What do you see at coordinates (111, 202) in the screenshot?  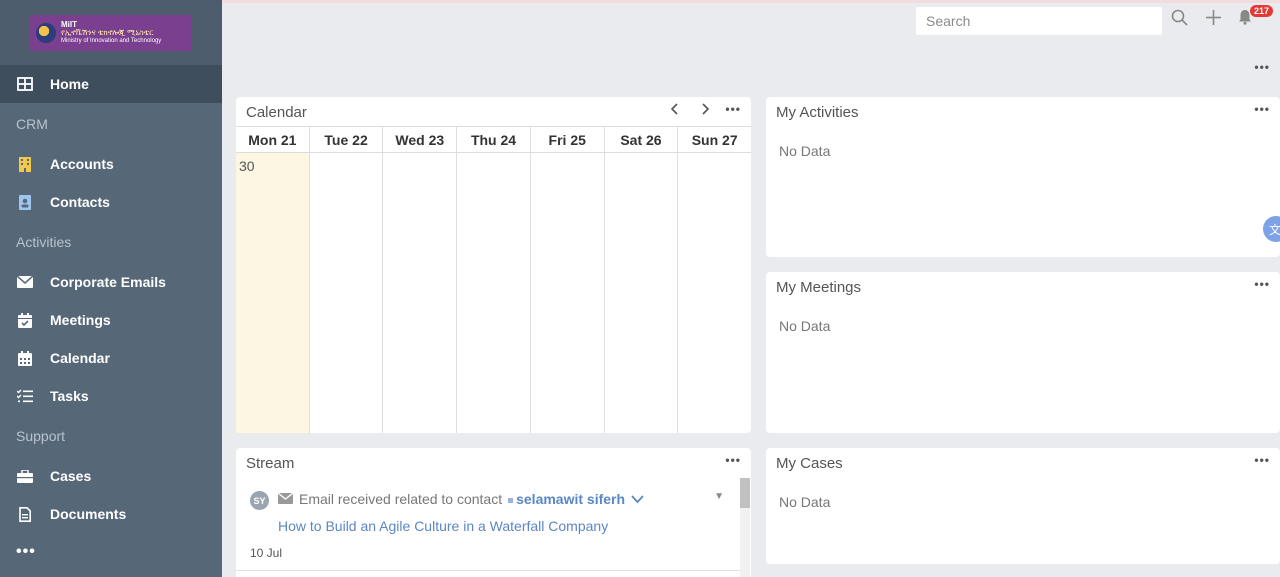 I see `sidebar-item-contacts: Contacts` at bounding box center [111, 202].